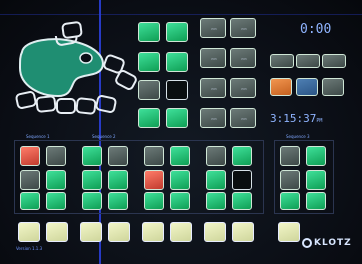 This screenshot has width=362, height=264. I want to click on guide-line-top, so click(181, 14).